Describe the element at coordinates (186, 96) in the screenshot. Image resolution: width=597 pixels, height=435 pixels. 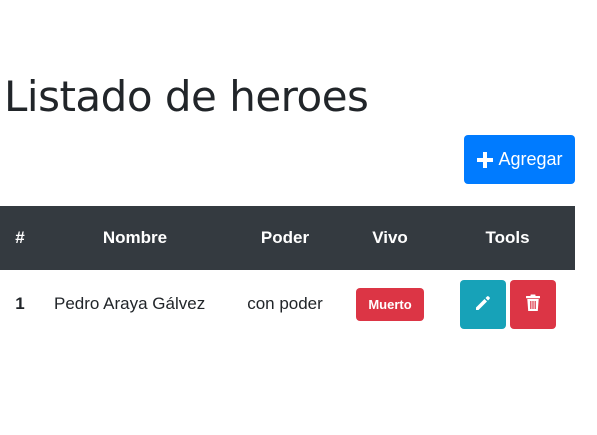
I see `page-title: Listado de heroes` at that location.